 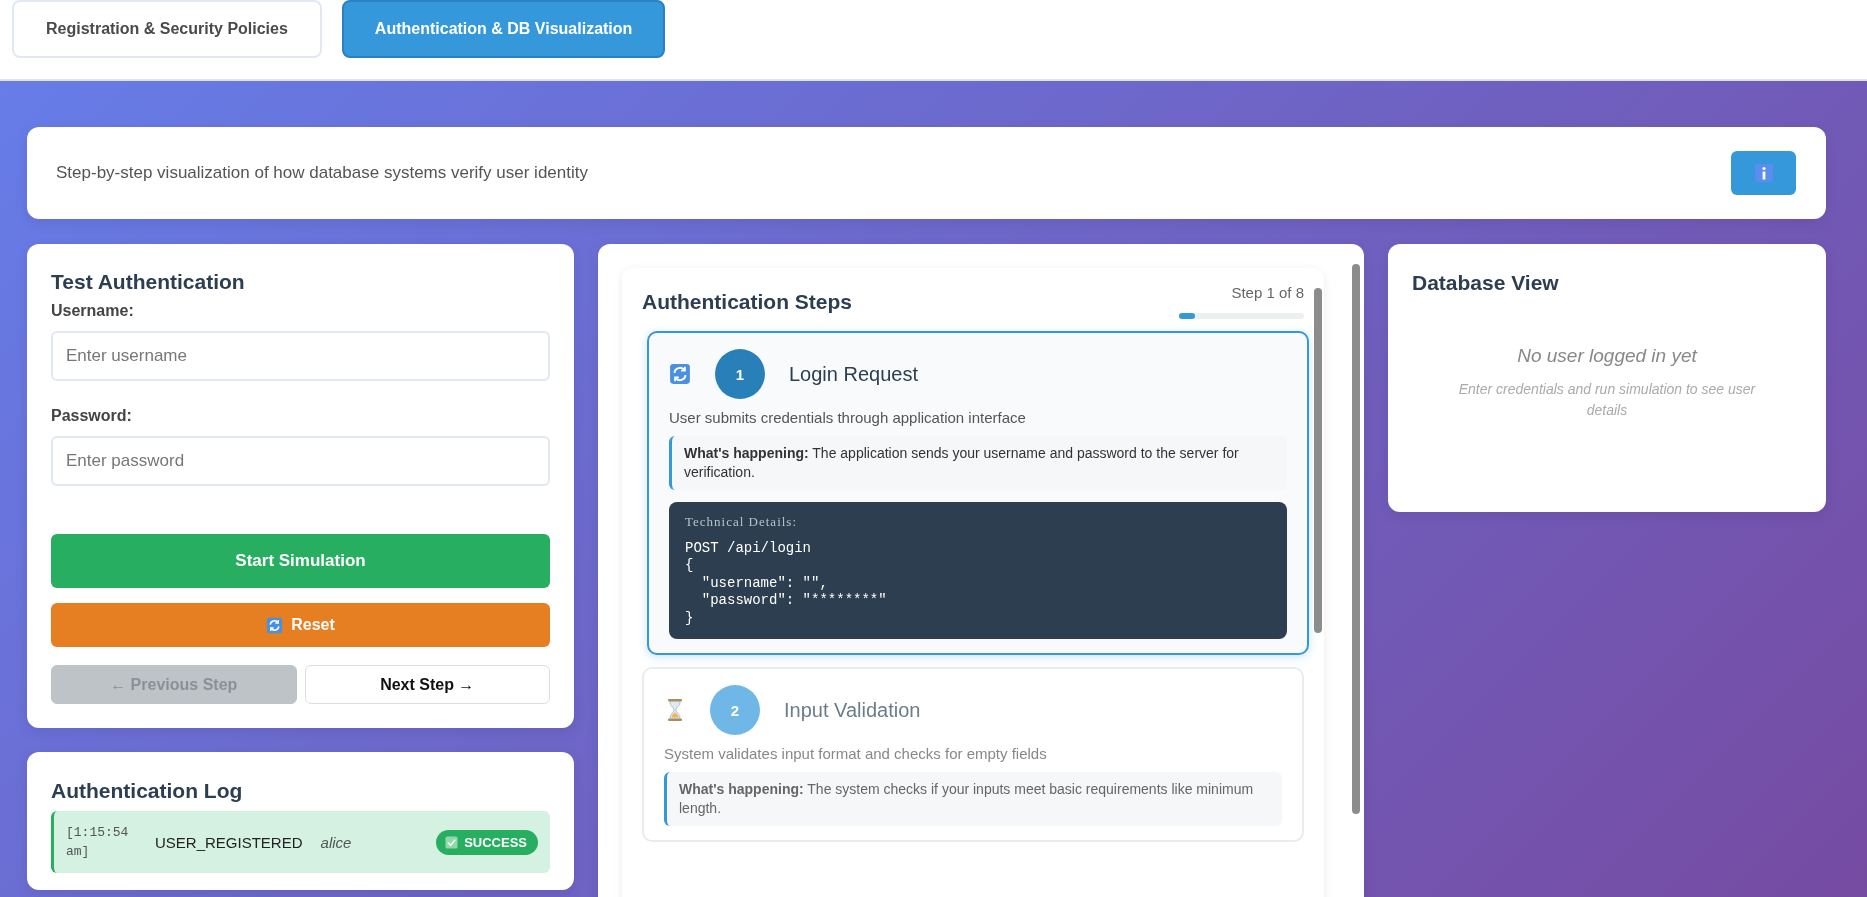 I want to click on step-description: System validates input format and checks for empty fields, so click(x=856, y=754).